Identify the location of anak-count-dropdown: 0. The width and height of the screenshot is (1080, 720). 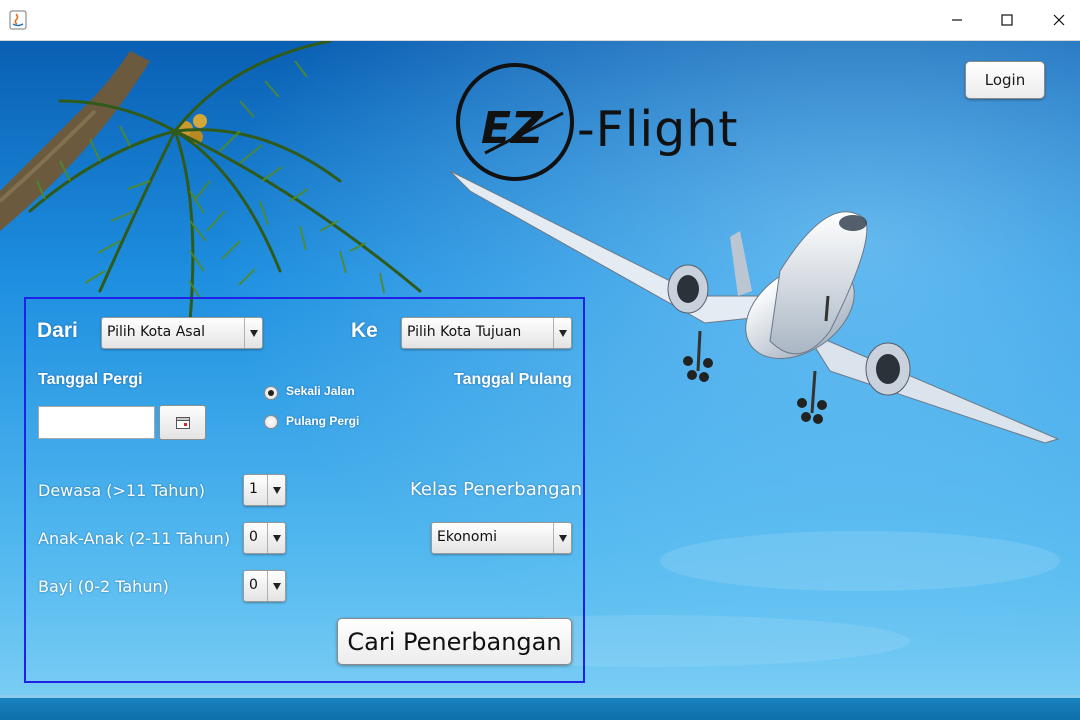
(264, 538).